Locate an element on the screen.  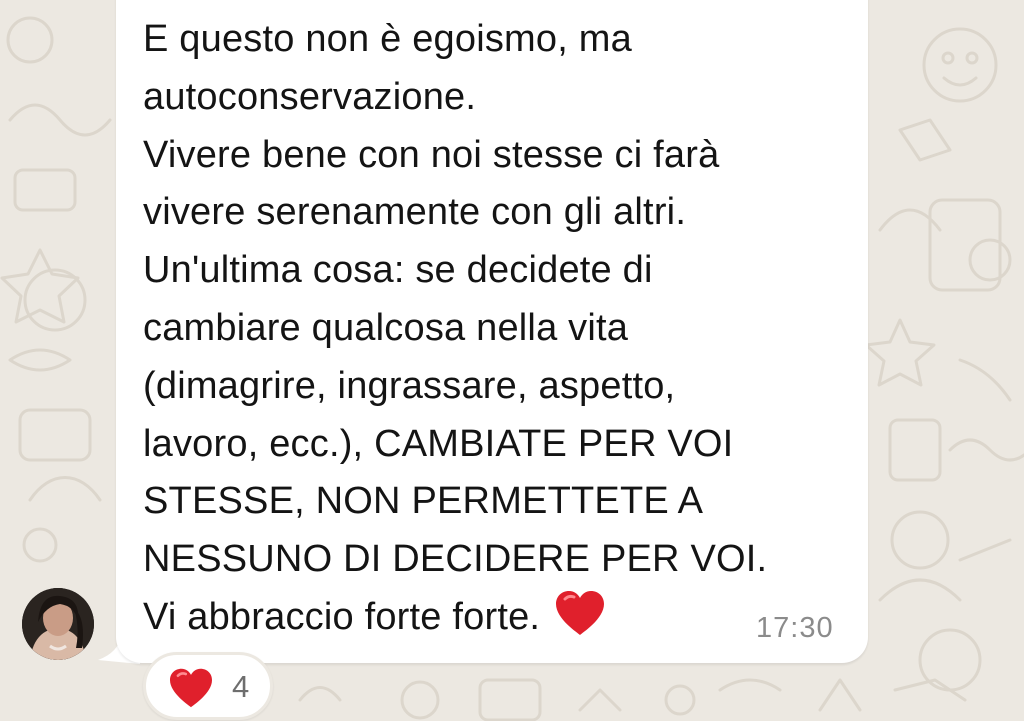
reaction-badge: 4 is located at coordinates (208, 686).